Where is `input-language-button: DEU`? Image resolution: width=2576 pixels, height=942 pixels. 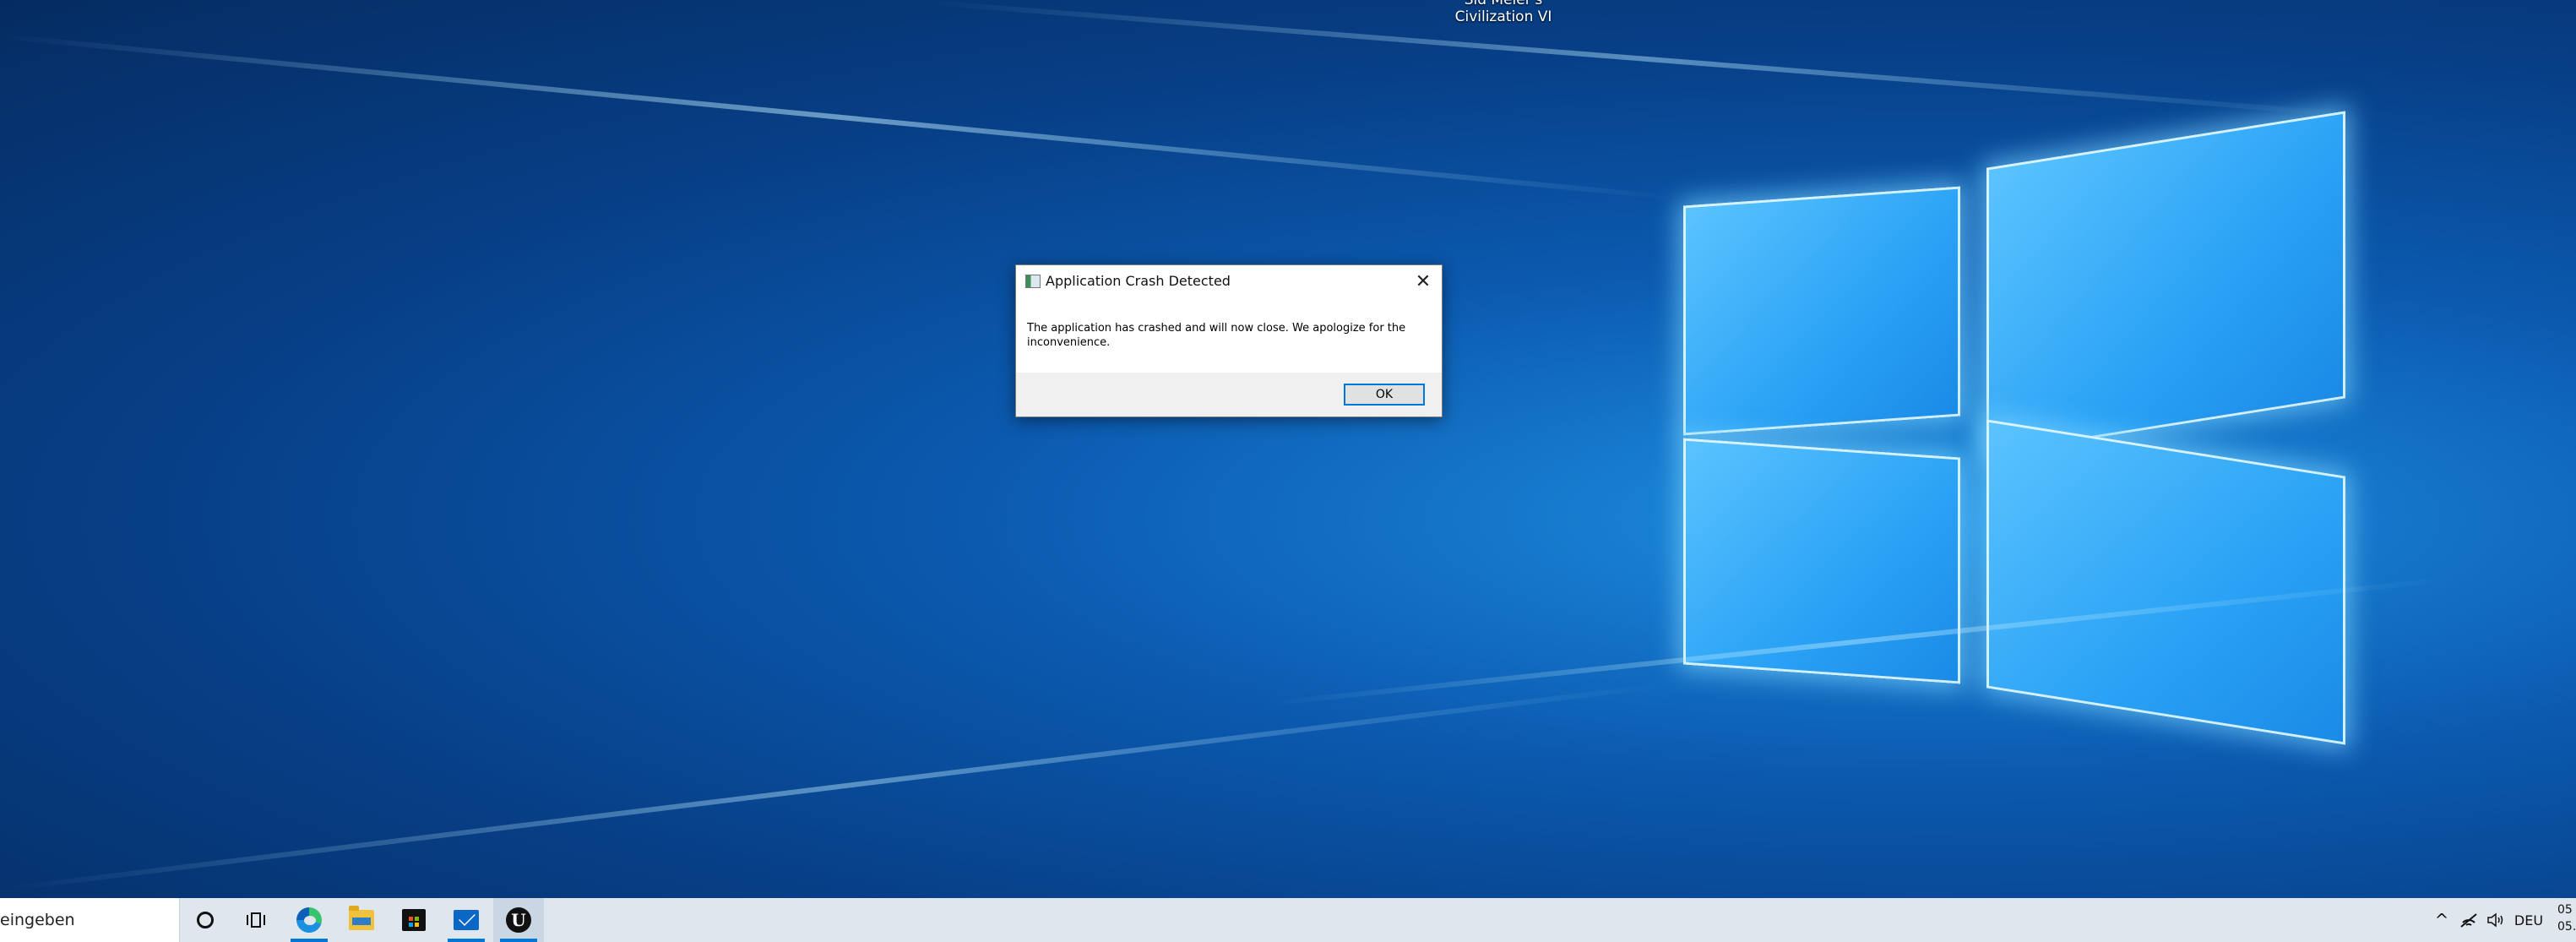 input-language-button: DEU is located at coordinates (2528, 920).